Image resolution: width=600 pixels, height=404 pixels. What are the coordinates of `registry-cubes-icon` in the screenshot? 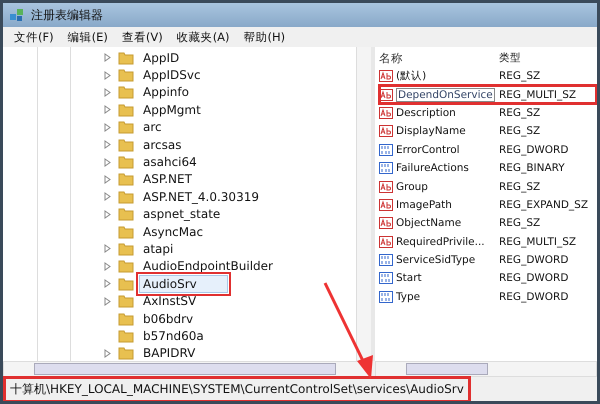 It's located at (17, 15).